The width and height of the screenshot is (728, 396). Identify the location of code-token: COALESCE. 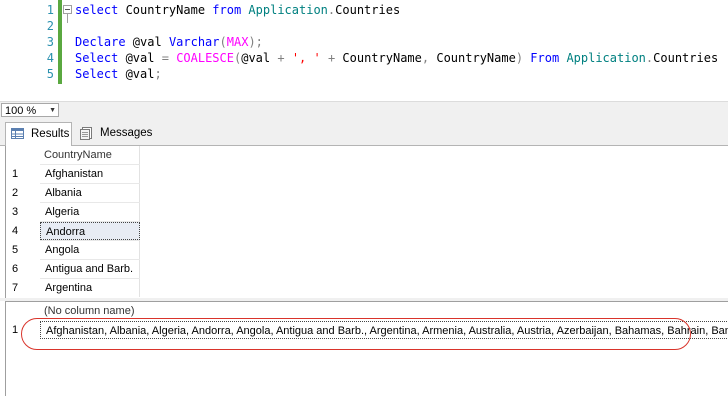
(205, 58).